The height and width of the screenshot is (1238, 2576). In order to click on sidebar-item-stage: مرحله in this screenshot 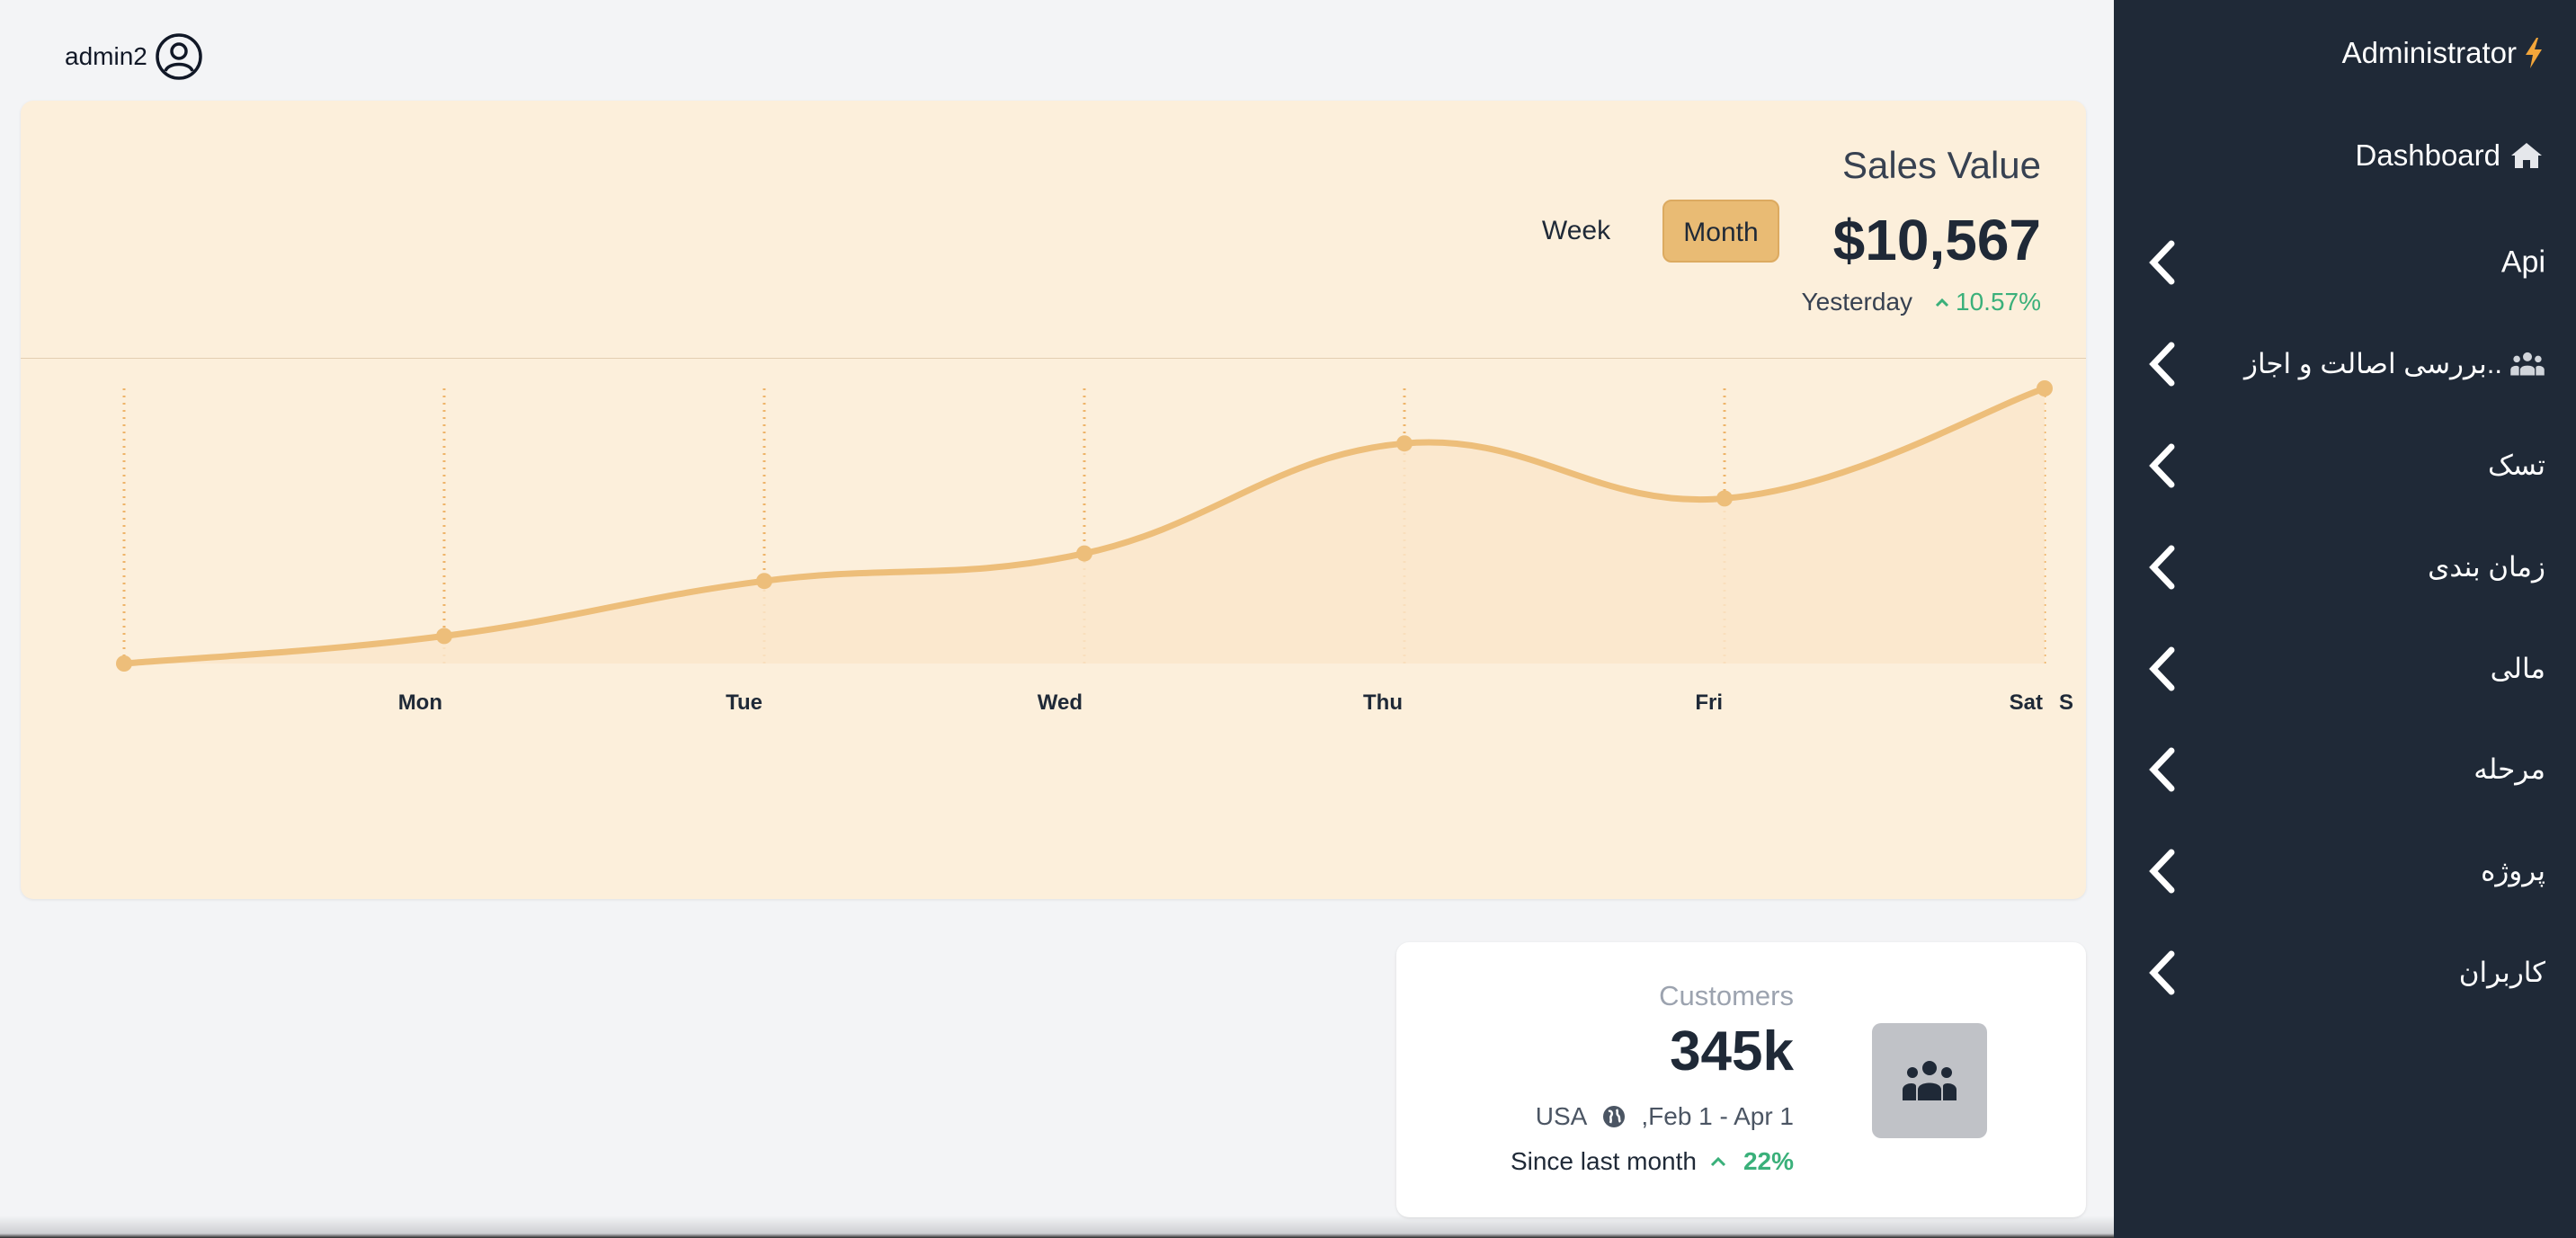, I will do `click(2345, 769)`.